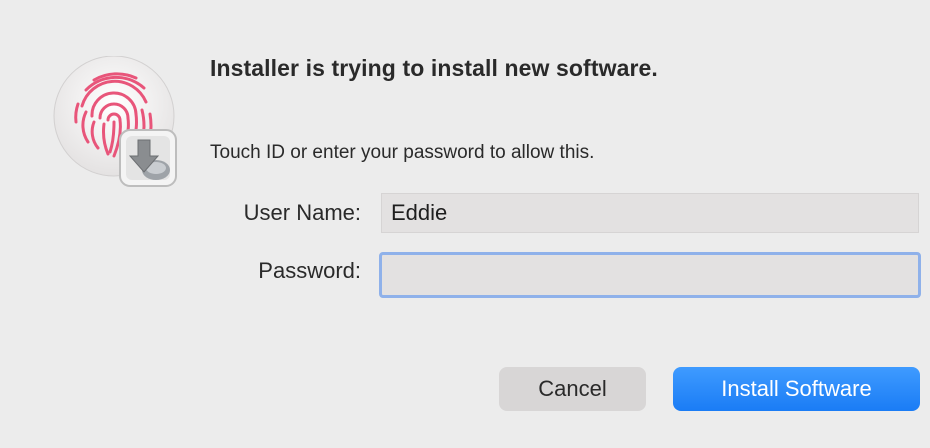  What do you see at coordinates (650, 213) in the screenshot?
I see `username-field` at bounding box center [650, 213].